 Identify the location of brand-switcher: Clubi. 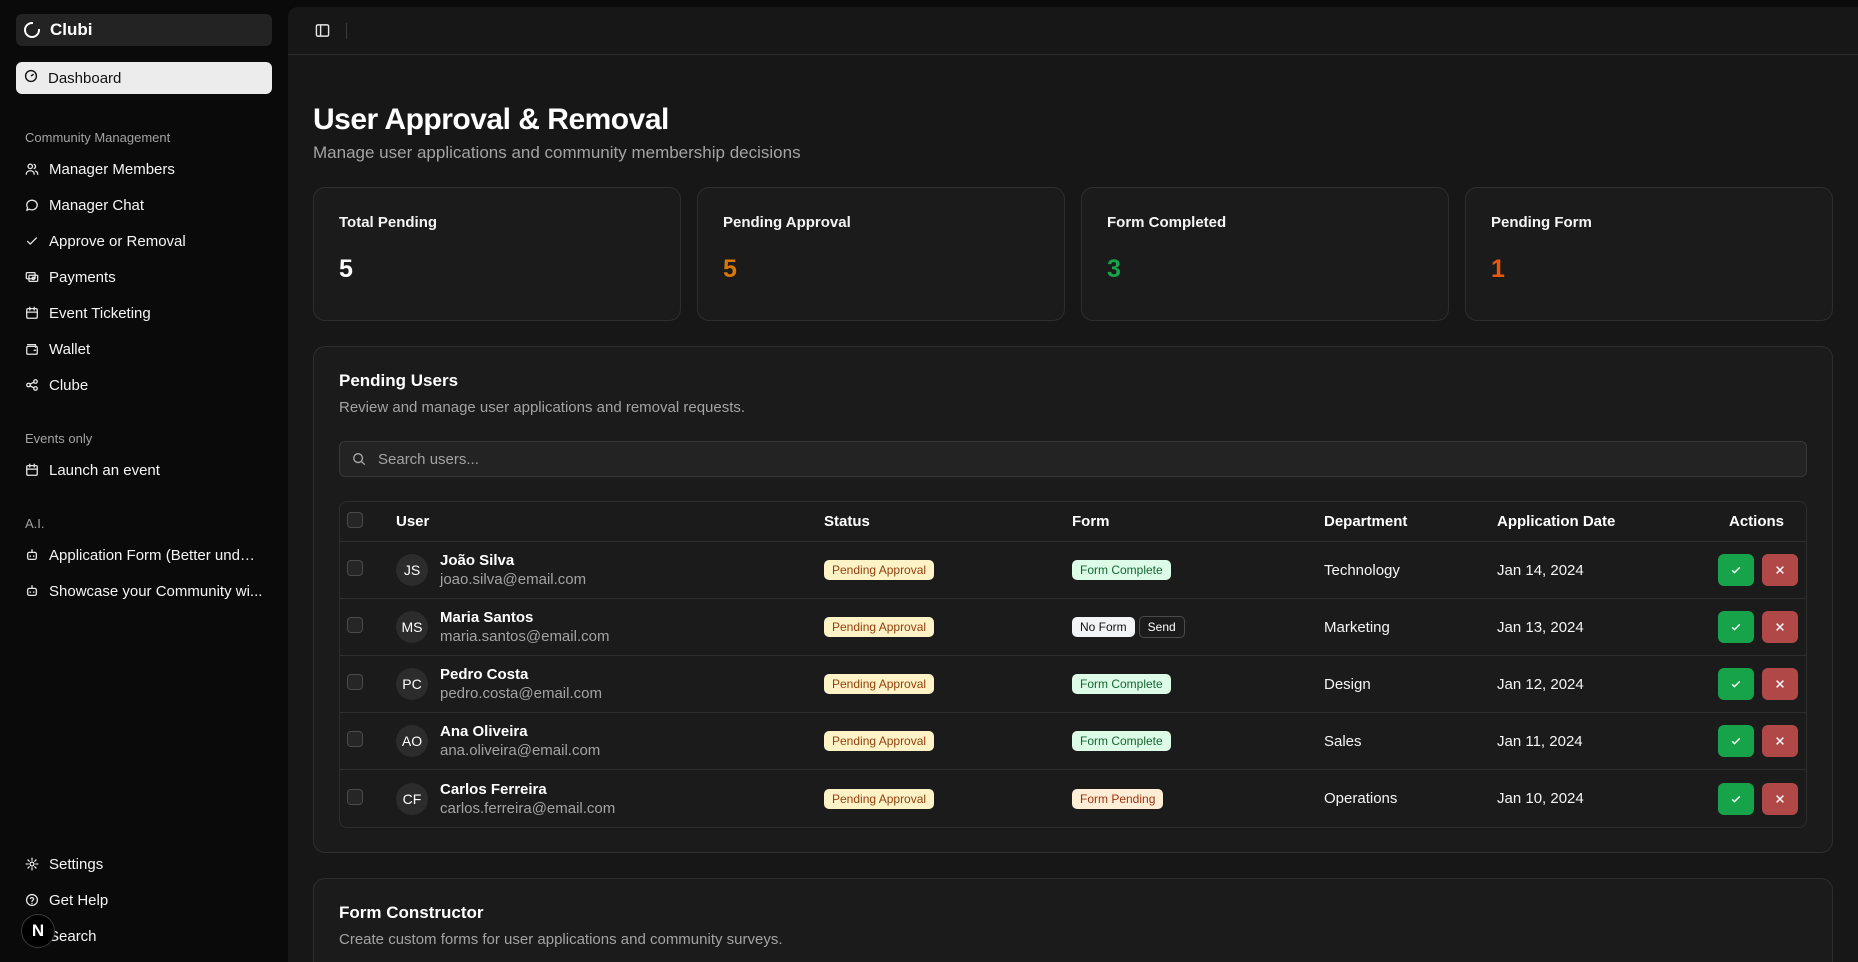
(144, 30).